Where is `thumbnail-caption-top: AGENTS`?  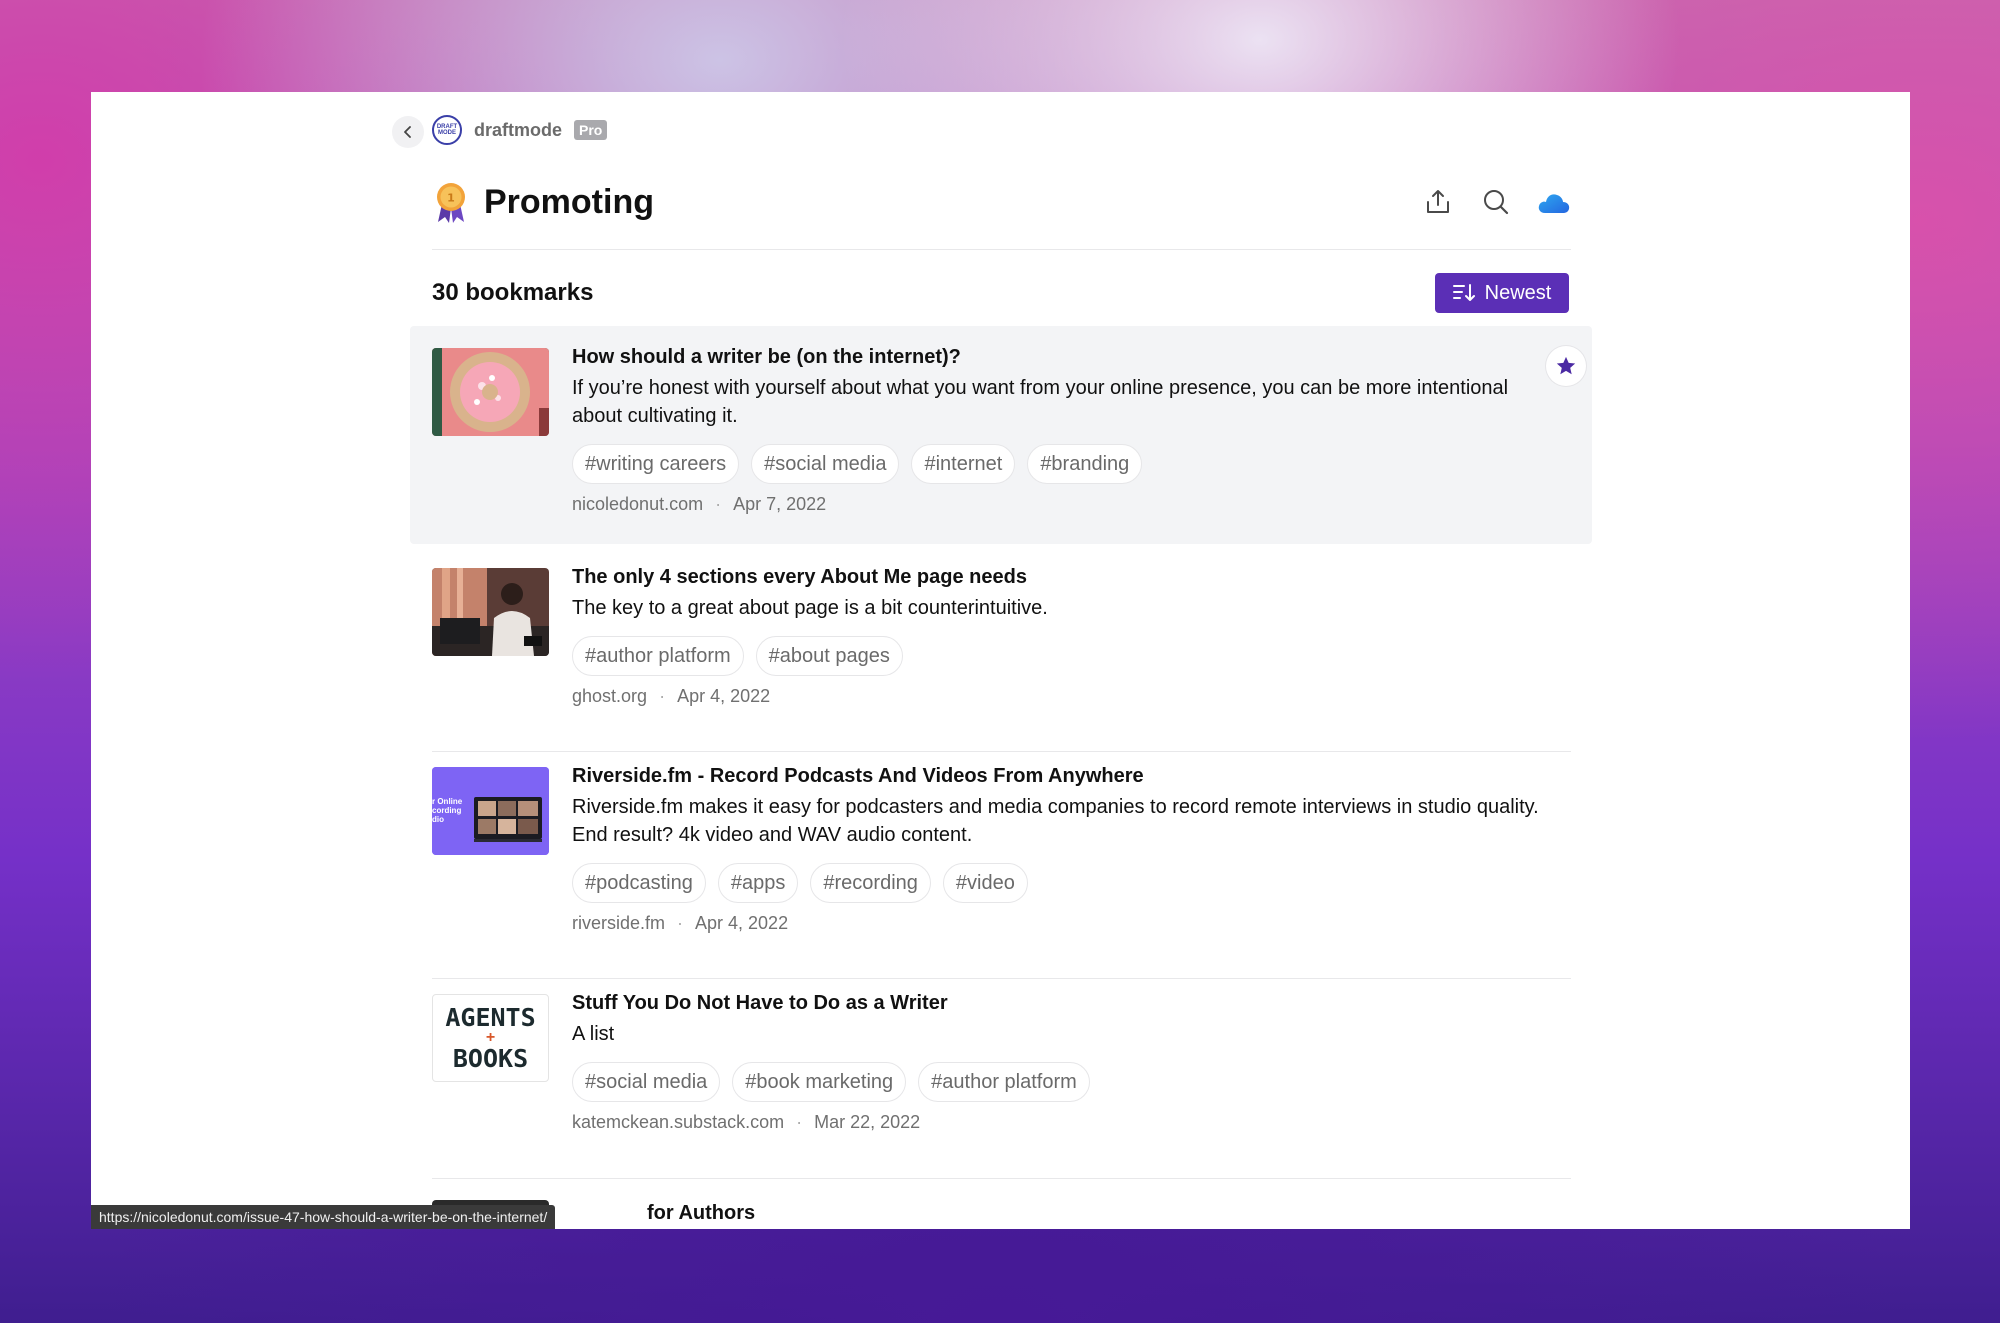
thumbnail-caption-top: AGENTS is located at coordinates (490, 1017).